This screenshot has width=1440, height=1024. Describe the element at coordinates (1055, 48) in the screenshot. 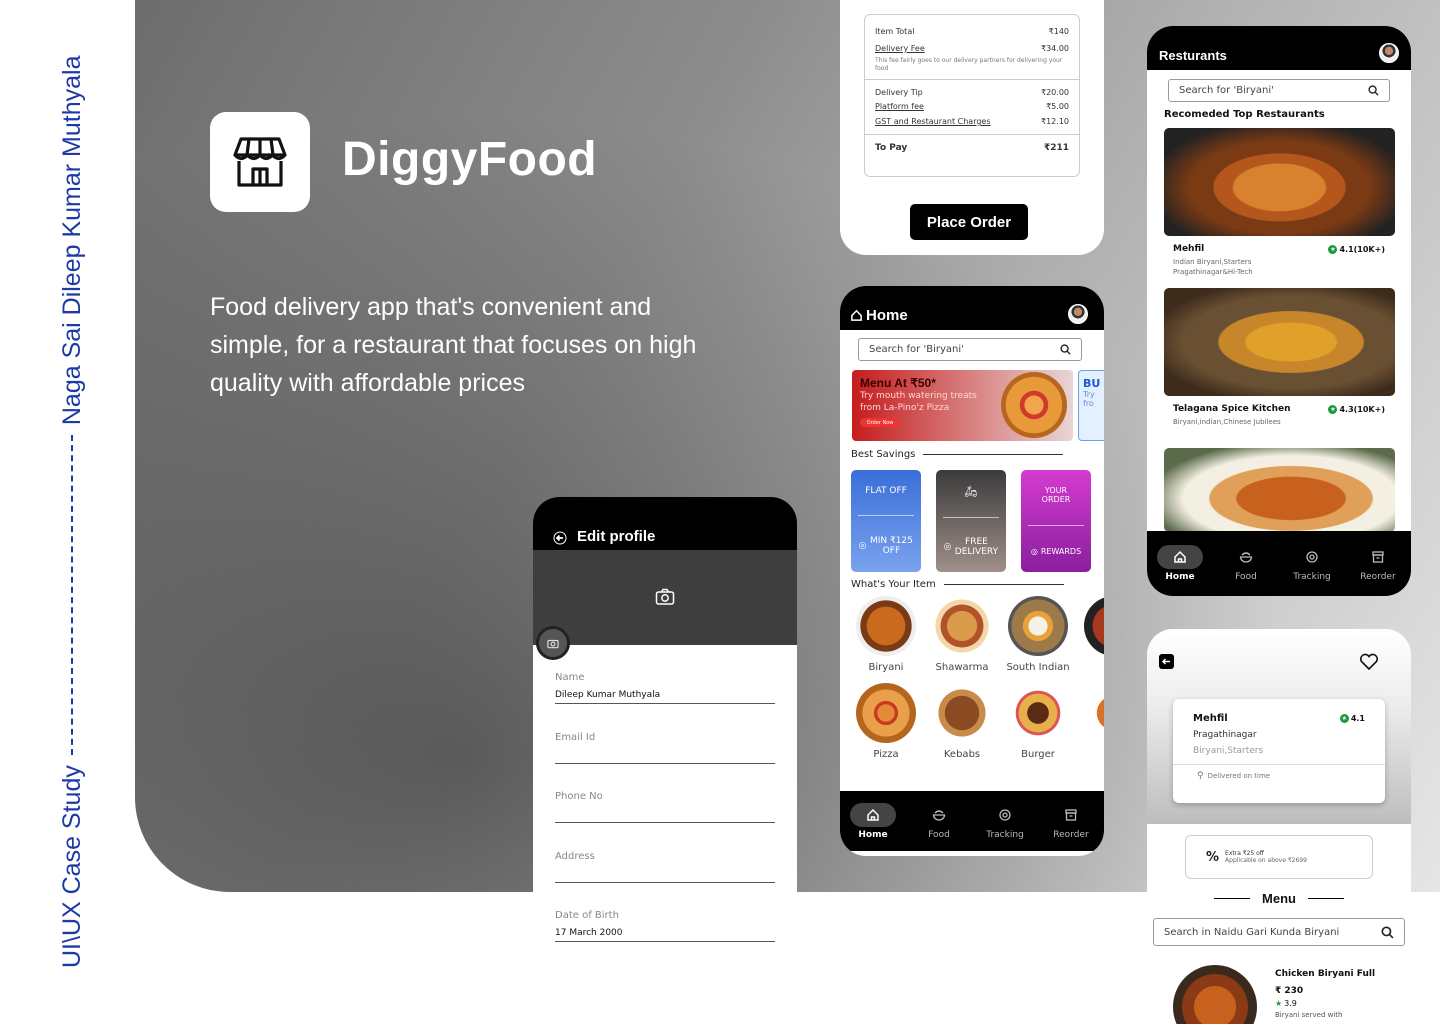

I see `bill-value: ₹34.00` at that location.